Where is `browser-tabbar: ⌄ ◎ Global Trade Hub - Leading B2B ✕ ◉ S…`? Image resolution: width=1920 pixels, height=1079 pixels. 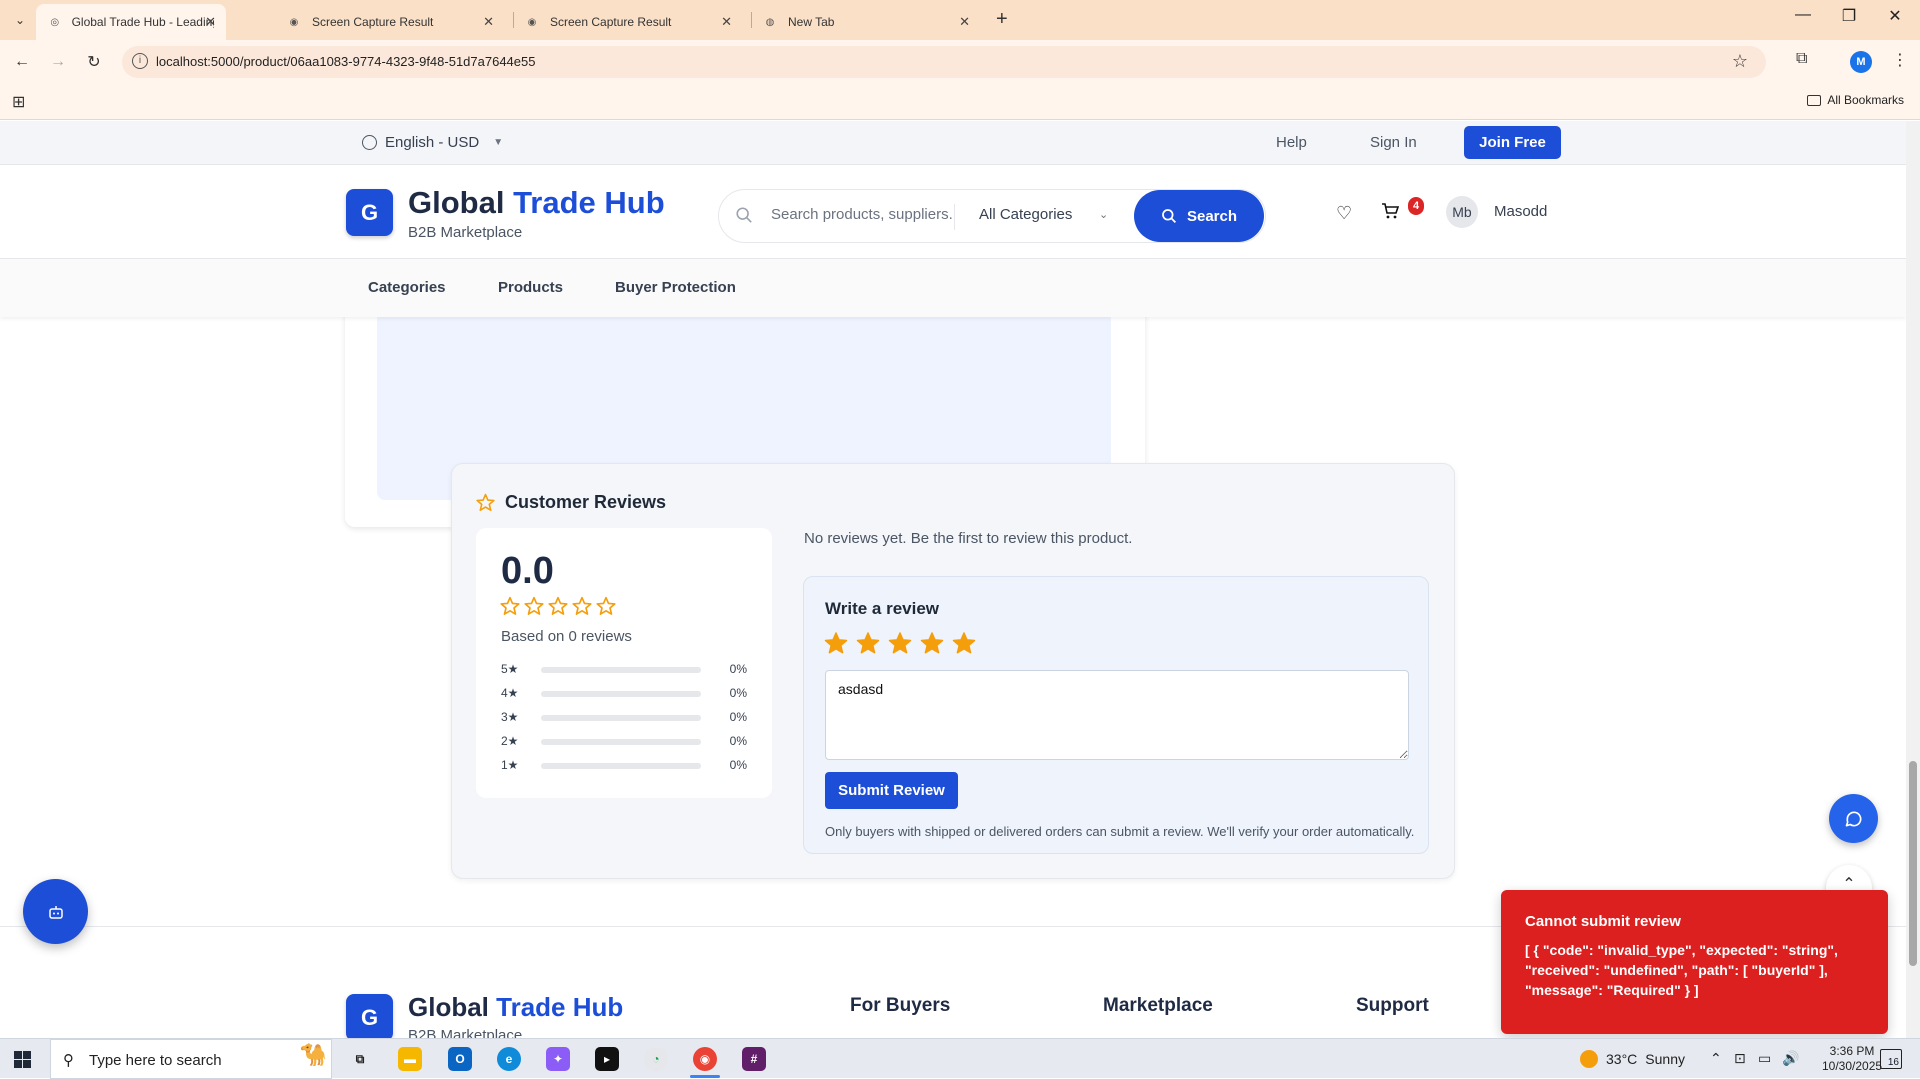
browser-tabbar: ⌄ ◎ Global Trade Hub - Leading B2B ✕ ◉ S… is located at coordinates (960, 20).